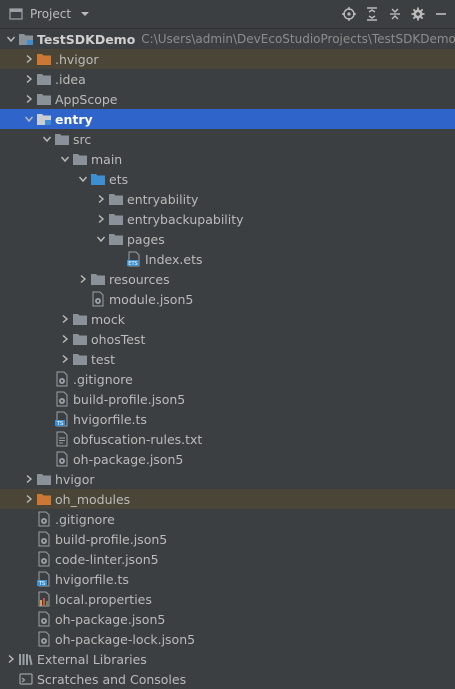 The height and width of the screenshot is (689, 455). What do you see at coordinates (129, 399) in the screenshot?
I see `tree-row-label: build-profile.json5` at bounding box center [129, 399].